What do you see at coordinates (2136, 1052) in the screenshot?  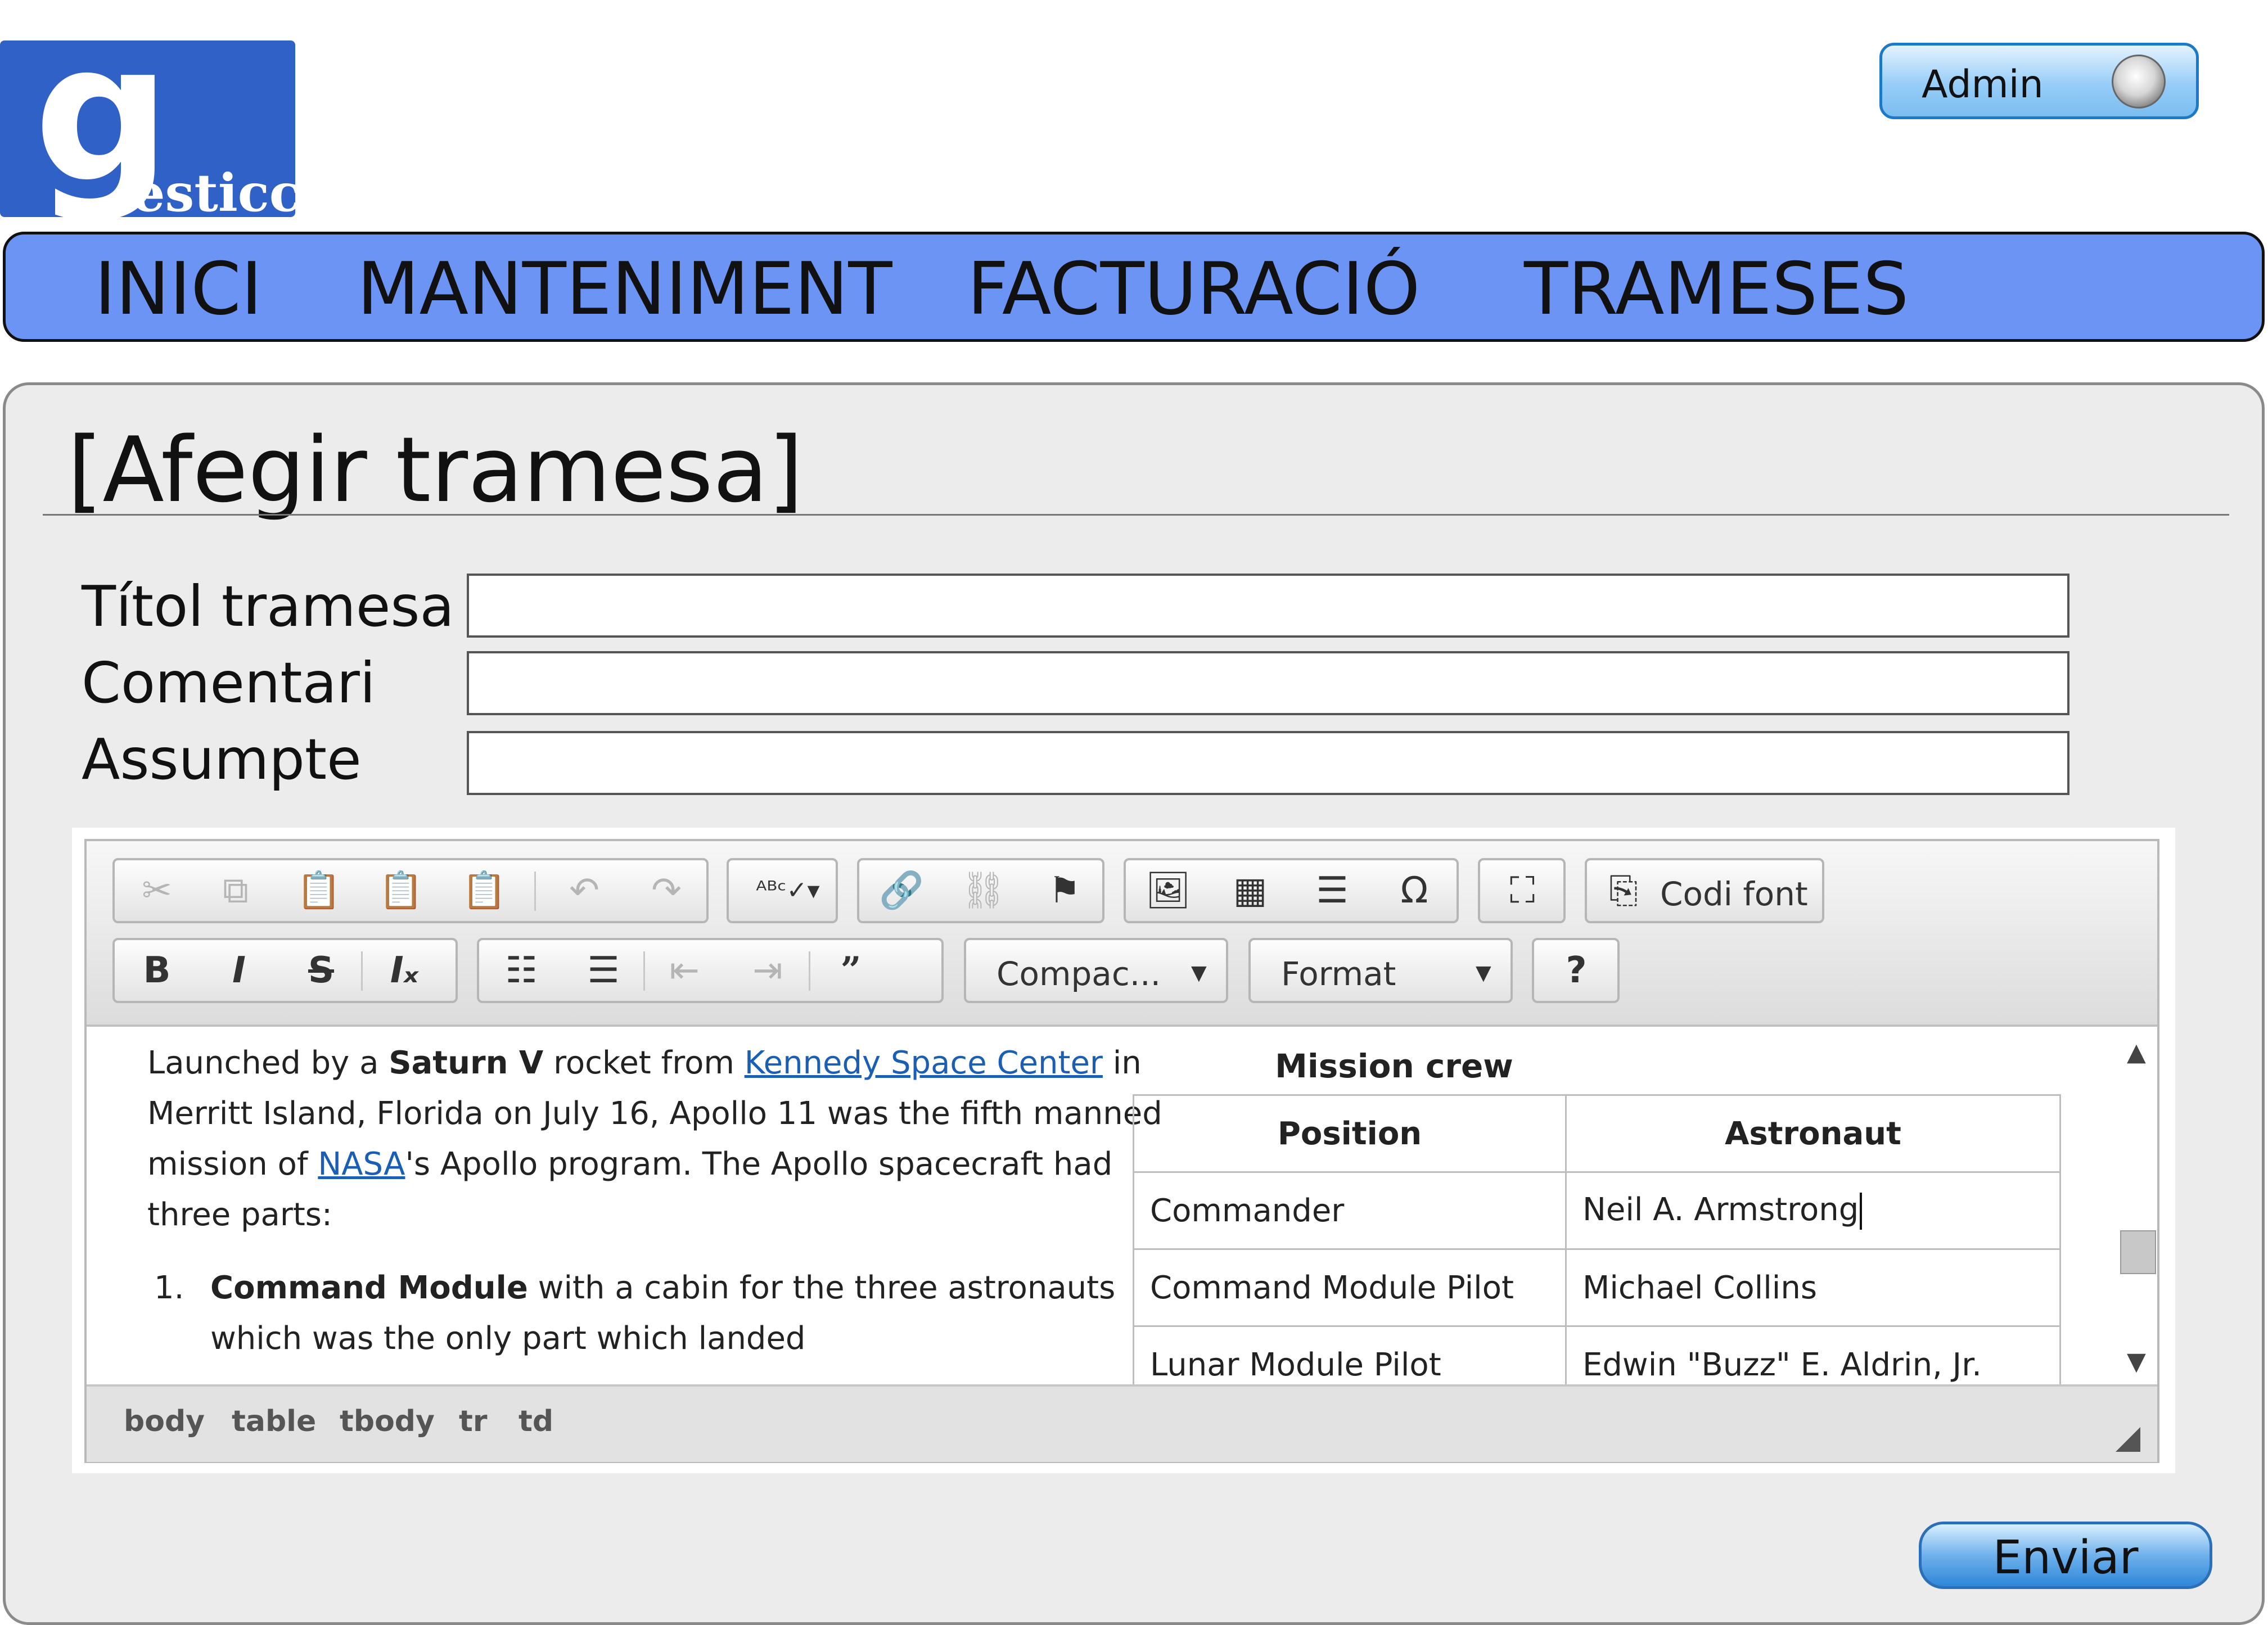 I see `scroll-up-icon: ▲` at bounding box center [2136, 1052].